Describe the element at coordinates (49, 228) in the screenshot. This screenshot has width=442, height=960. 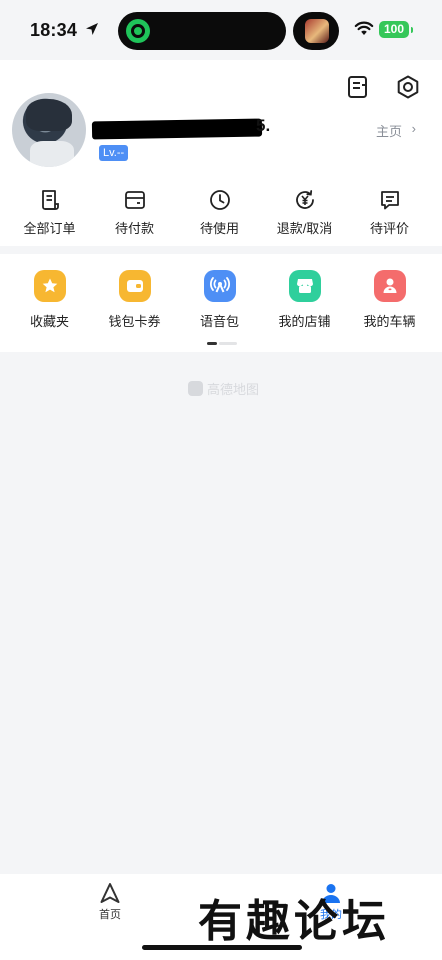
I see `order-label: 全部订单` at that location.